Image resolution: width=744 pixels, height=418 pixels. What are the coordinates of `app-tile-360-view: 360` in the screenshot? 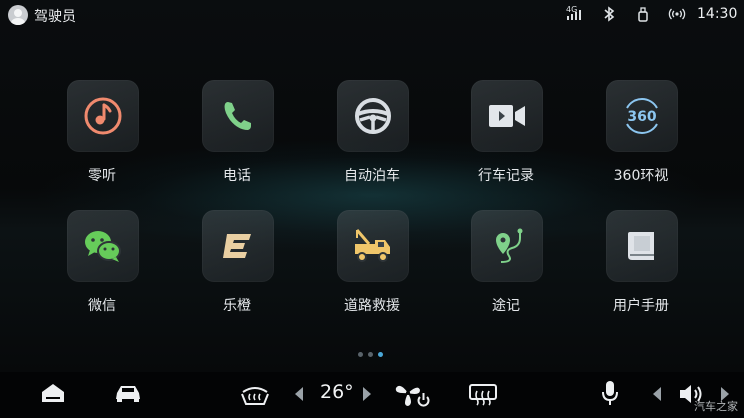 It's located at (642, 116).